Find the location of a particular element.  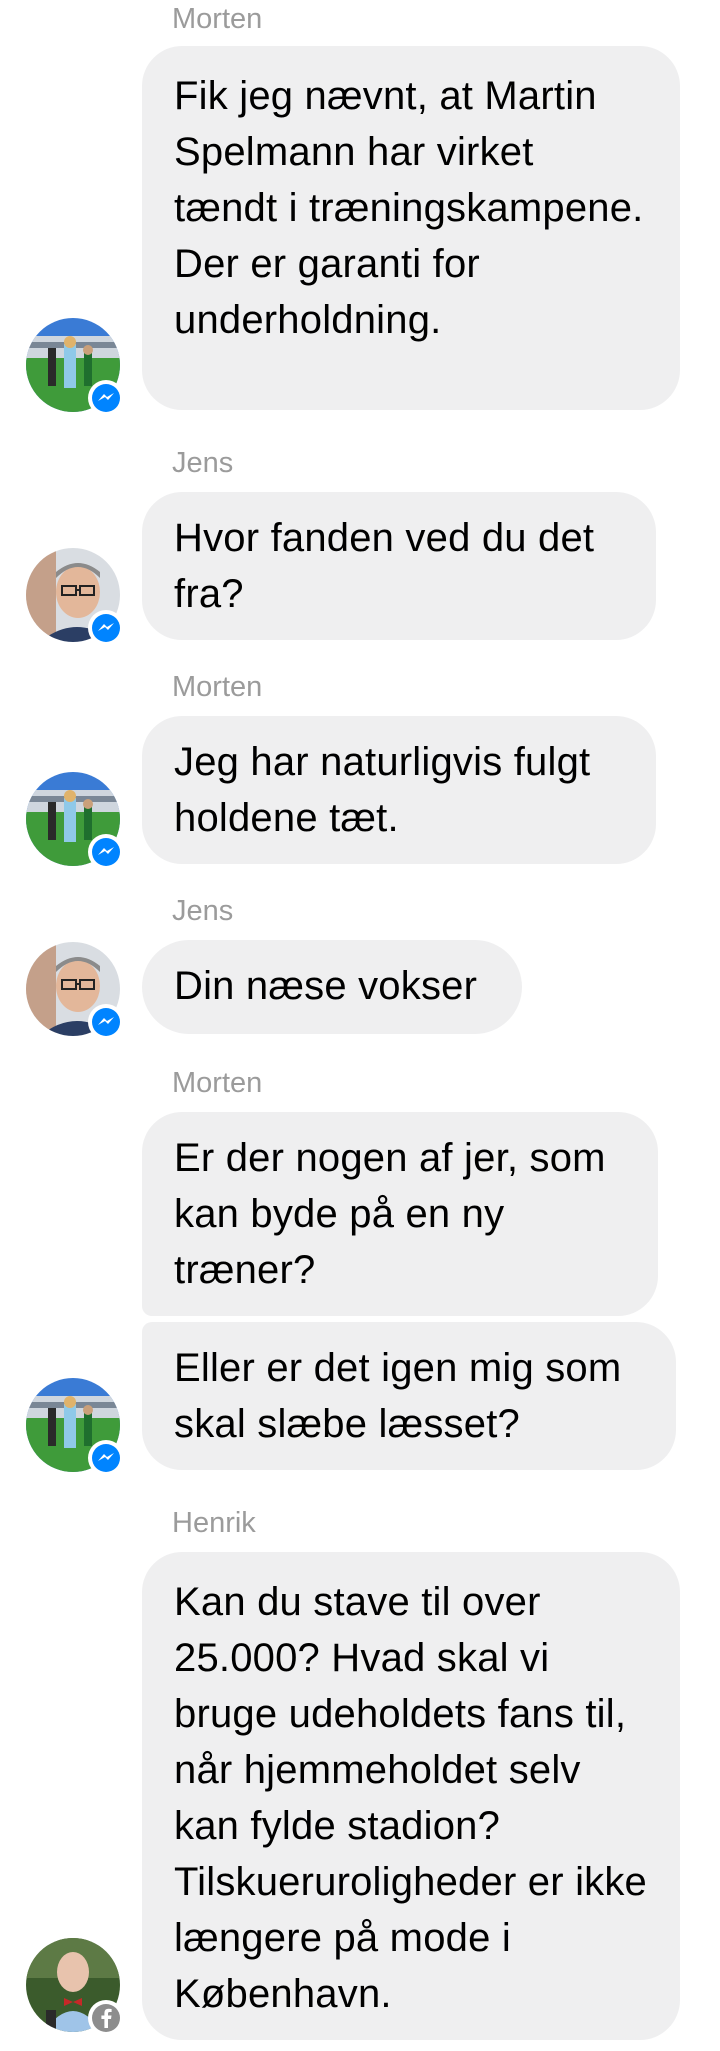

message-text: Hvor fanden ved du det fra? is located at coordinates (384, 566).